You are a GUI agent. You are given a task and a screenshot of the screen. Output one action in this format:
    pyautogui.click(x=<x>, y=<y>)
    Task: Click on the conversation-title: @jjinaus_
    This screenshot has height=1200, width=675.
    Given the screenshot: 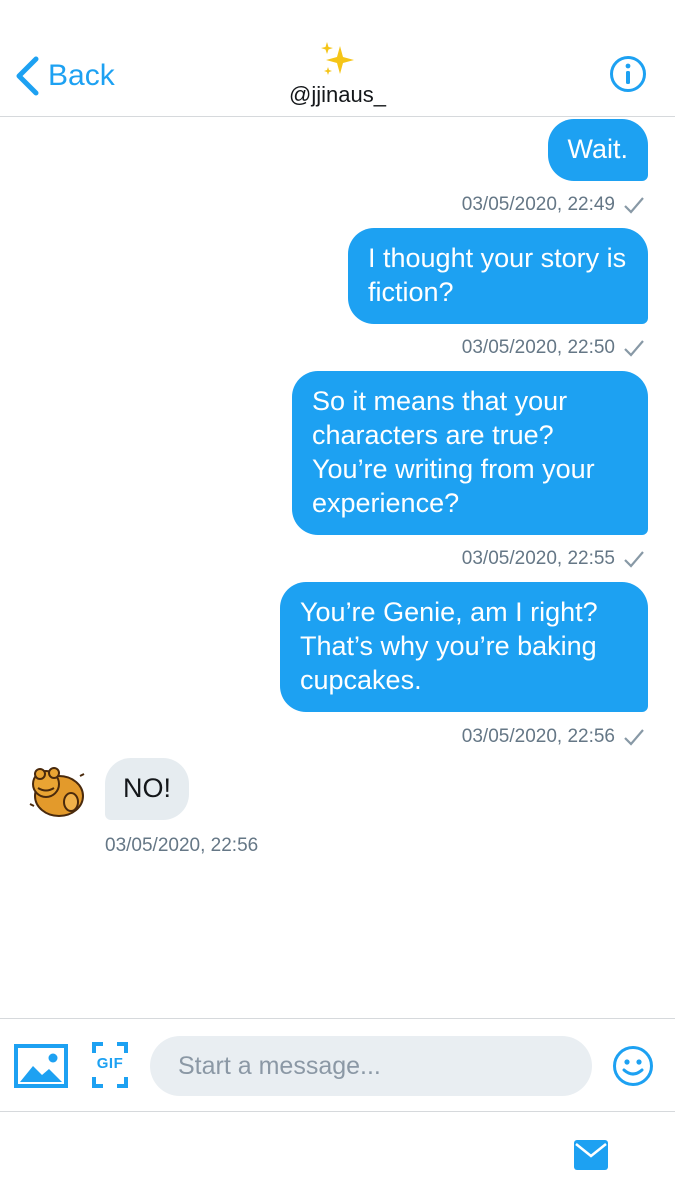 What is the action you would take?
    pyautogui.click(x=337, y=74)
    